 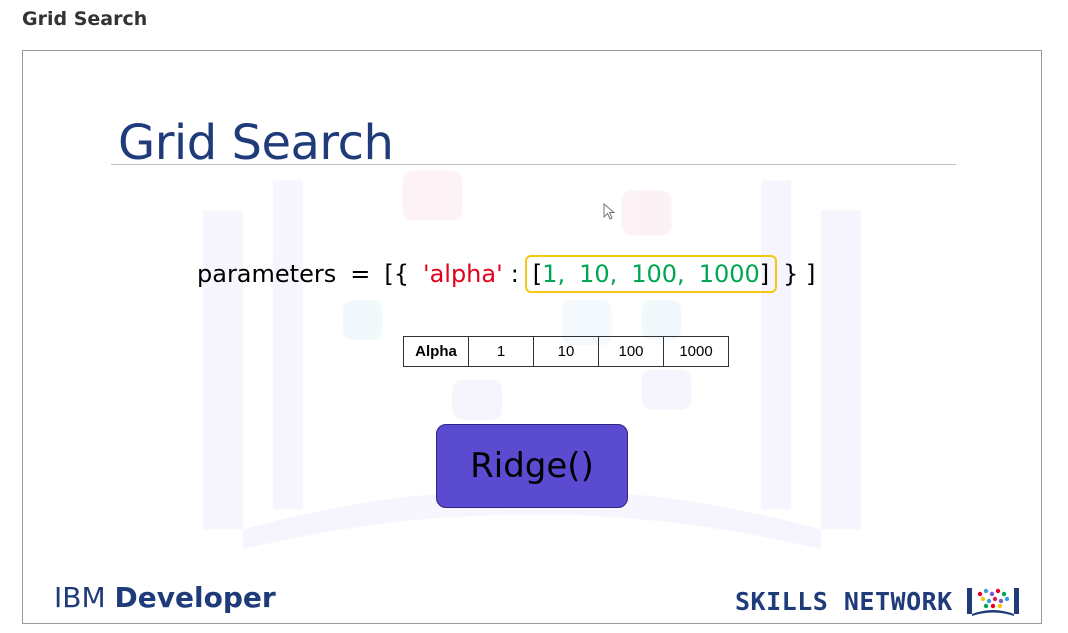 What do you see at coordinates (844, 601) in the screenshot?
I see `skills-network-text: SKILLS NETWORK` at bounding box center [844, 601].